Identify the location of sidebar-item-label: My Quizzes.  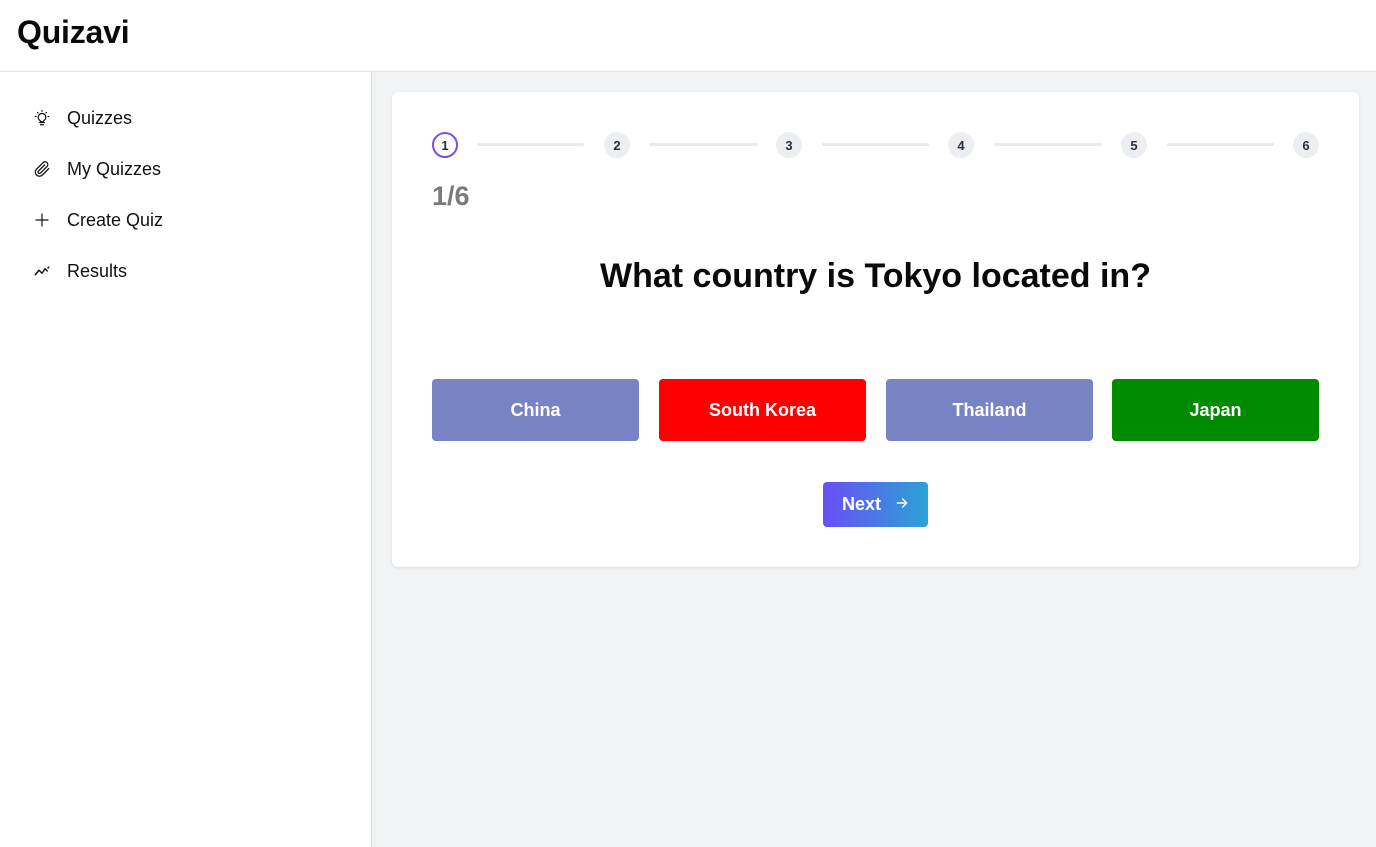
(114, 168).